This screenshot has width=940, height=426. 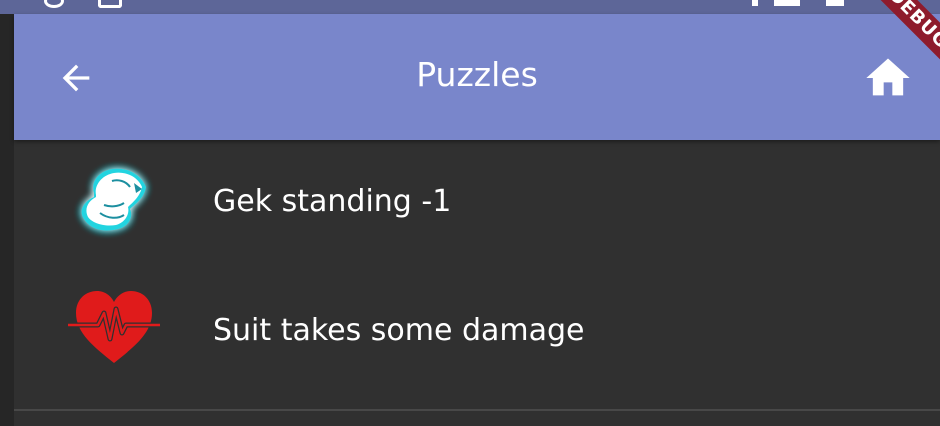 What do you see at coordinates (470, 7) in the screenshot?
I see `status-bar` at bounding box center [470, 7].